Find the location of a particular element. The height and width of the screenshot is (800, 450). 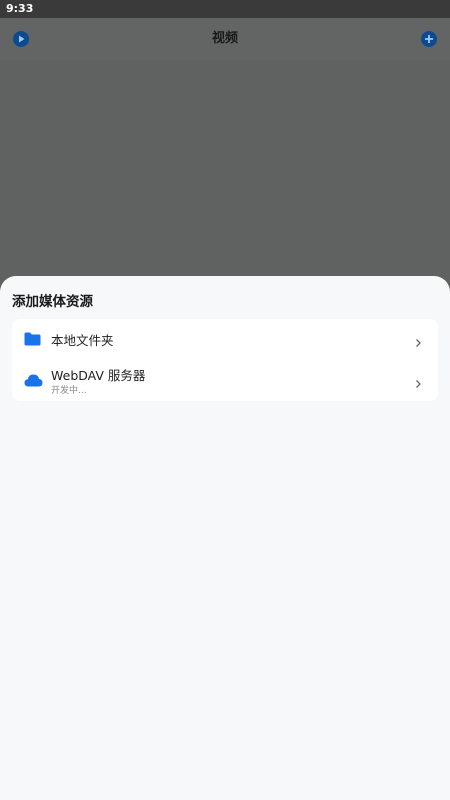

sheet-title: 添加媒体资源 is located at coordinates (52, 302).